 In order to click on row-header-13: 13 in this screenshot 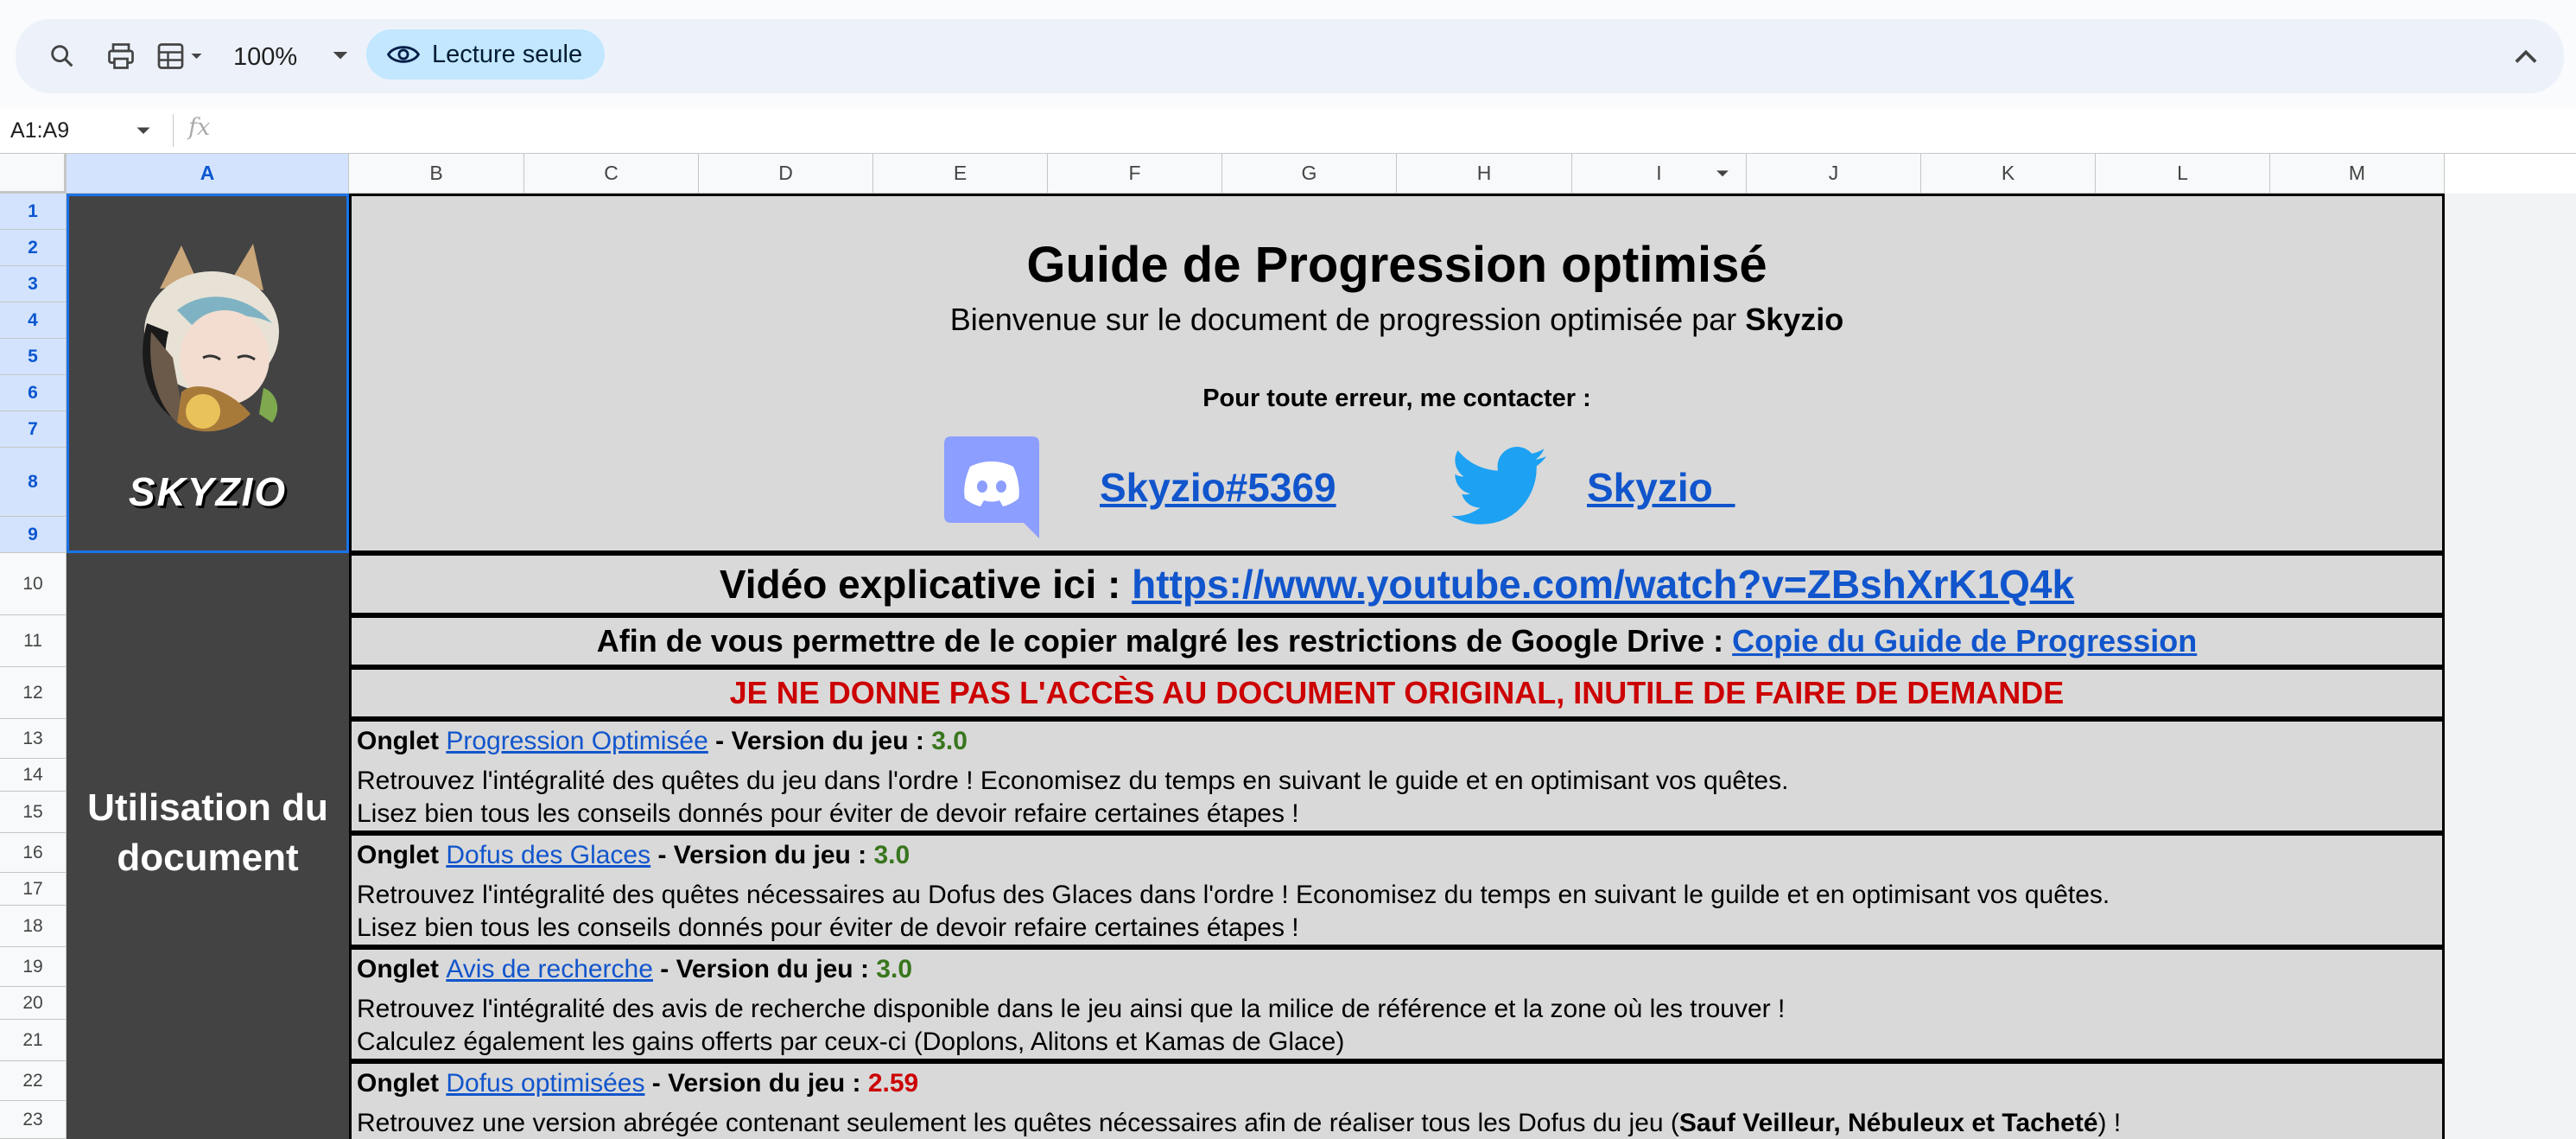, I will do `click(33, 739)`.